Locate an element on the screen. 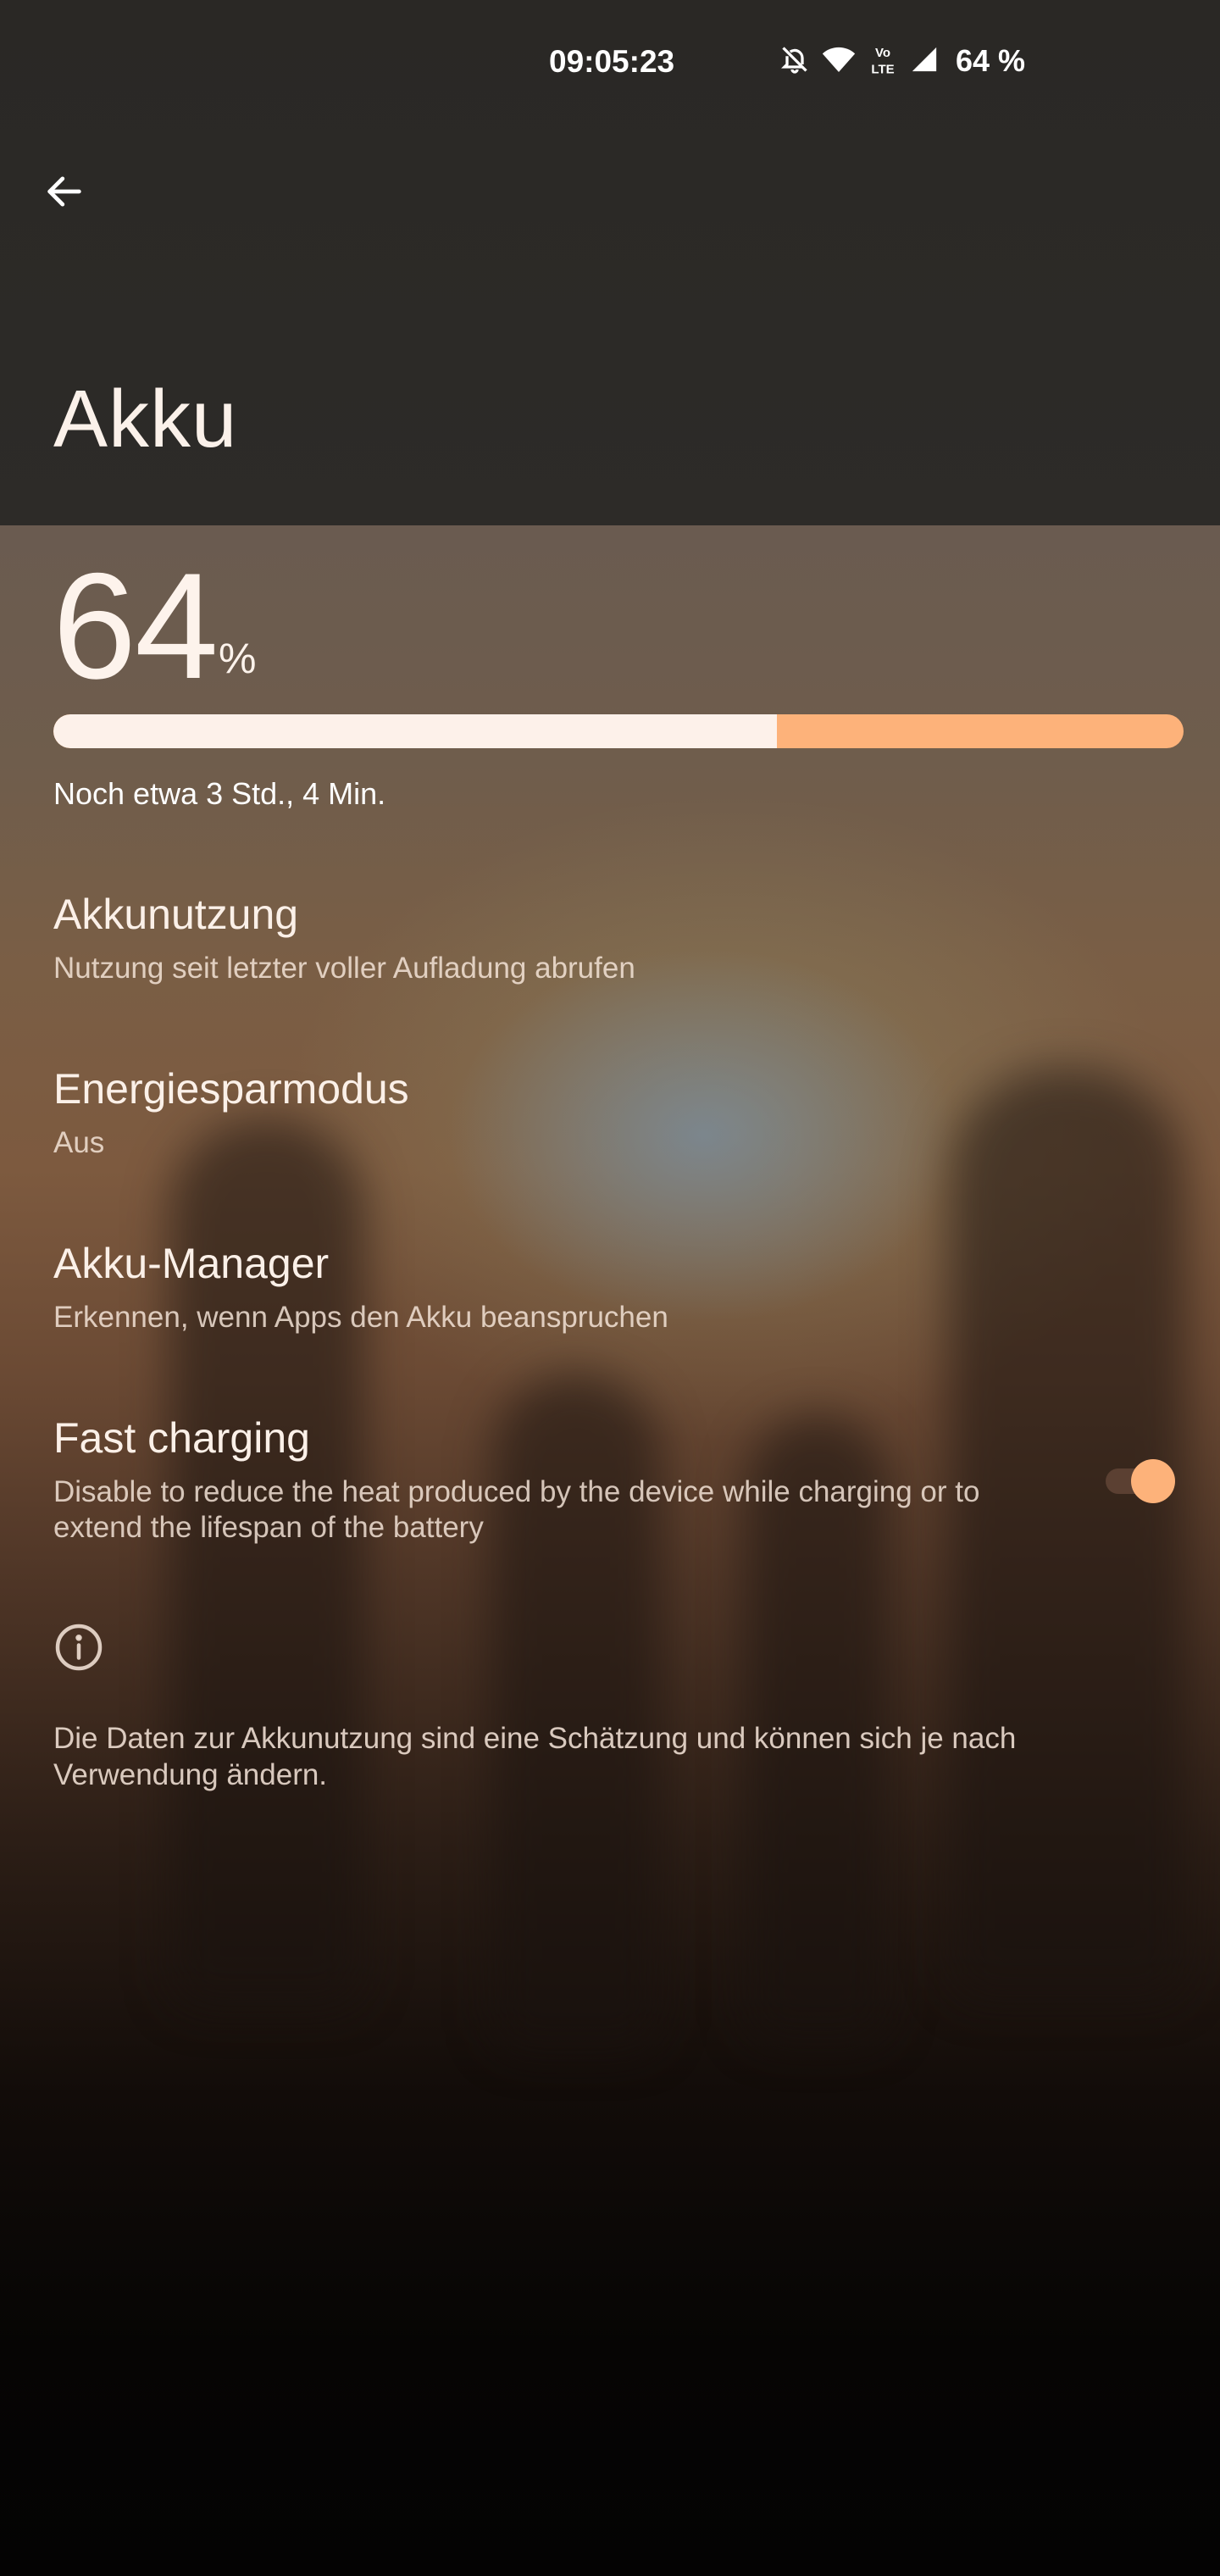 The image size is (1220, 2576). pref-title: Fast charging is located at coordinates (181, 1438).